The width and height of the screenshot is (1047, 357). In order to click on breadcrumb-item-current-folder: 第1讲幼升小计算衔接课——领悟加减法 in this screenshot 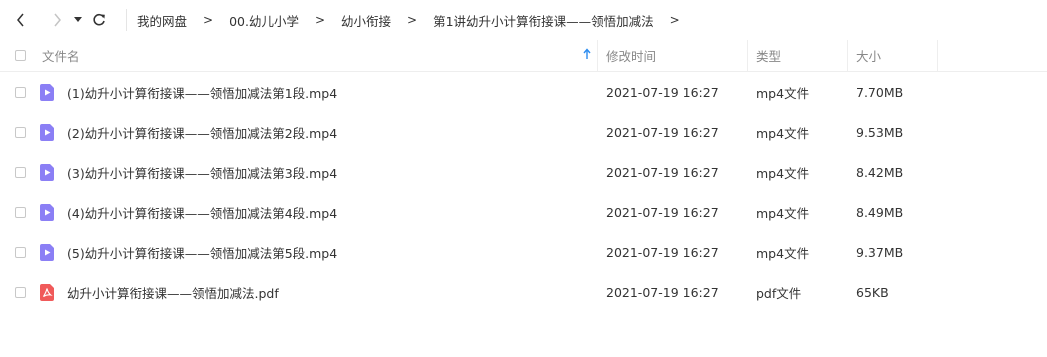, I will do `click(543, 20)`.